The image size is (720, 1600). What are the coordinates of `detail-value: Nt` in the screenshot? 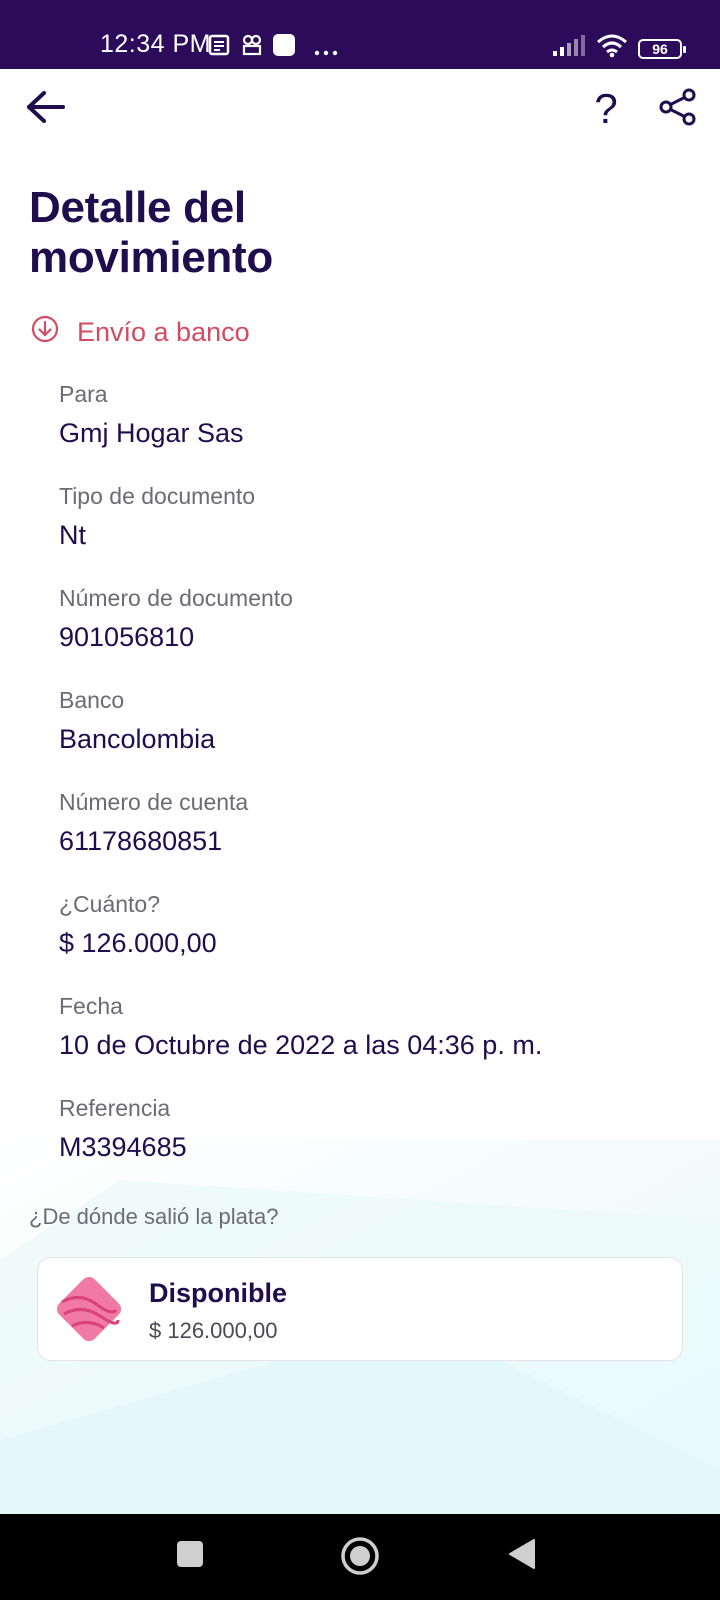 It's located at (72, 535).